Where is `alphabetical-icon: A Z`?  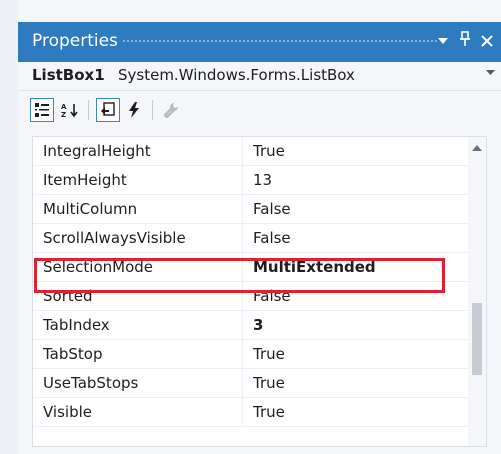 alphabetical-icon: A Z is located at coordinates (70, 110).